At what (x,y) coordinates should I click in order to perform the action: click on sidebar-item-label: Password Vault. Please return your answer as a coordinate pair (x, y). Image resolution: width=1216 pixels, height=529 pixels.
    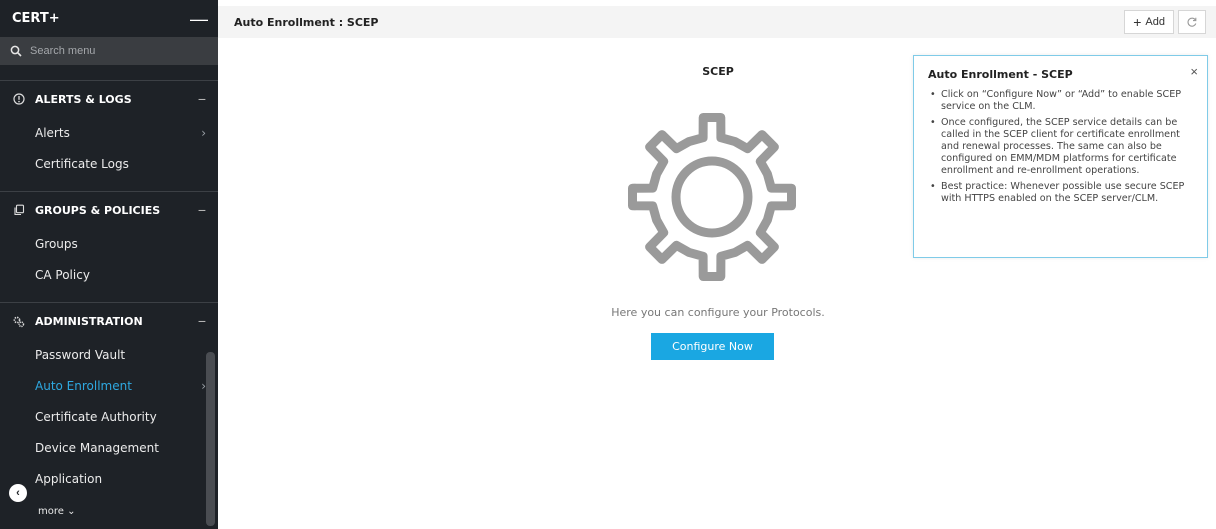
    Looking at the image, I should click on (80, 354).